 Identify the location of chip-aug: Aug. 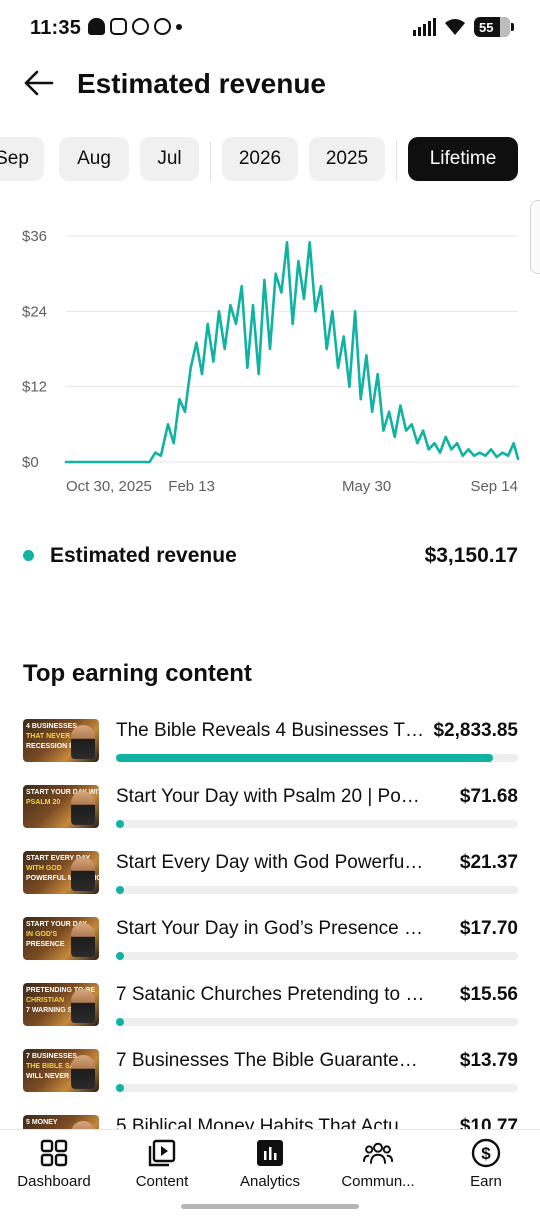
(94, 159).